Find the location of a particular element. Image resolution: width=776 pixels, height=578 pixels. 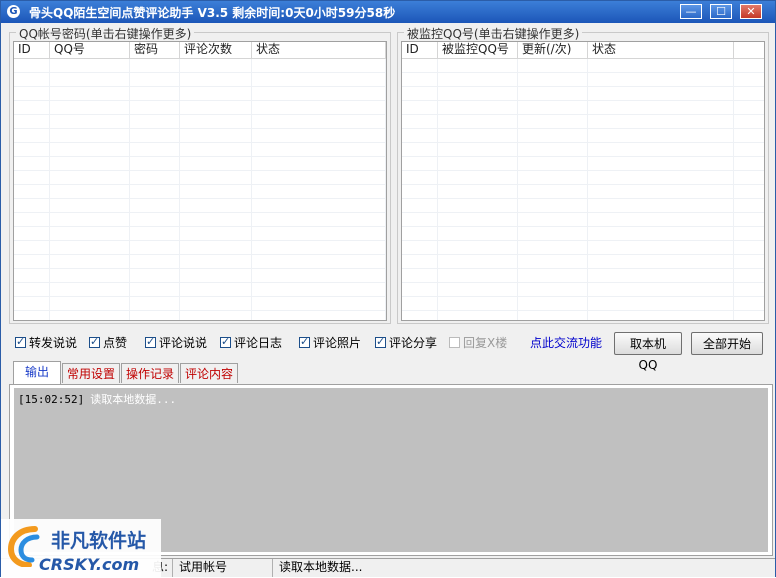

tab-output: 输出 is located at coordinates (37, 372).